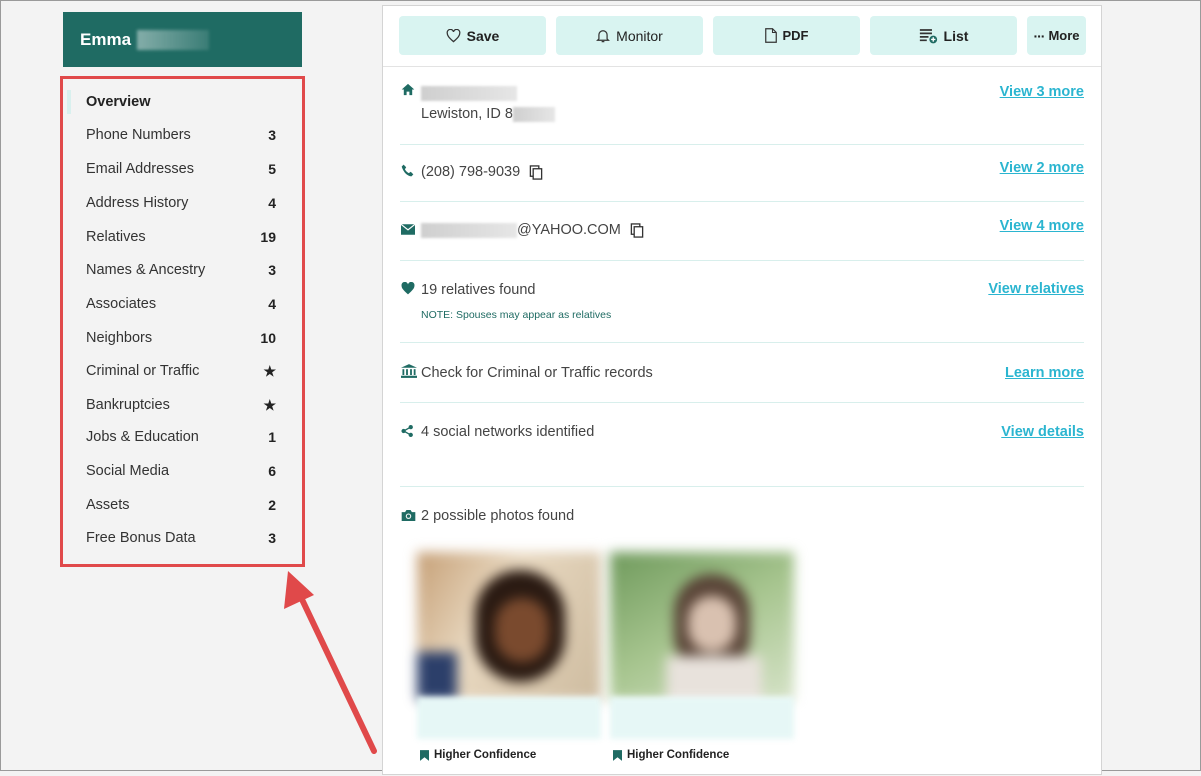 This screenshot has width=1201, height=776. I want to click on confidence-label: Higher Confidence, so click(671, 755).